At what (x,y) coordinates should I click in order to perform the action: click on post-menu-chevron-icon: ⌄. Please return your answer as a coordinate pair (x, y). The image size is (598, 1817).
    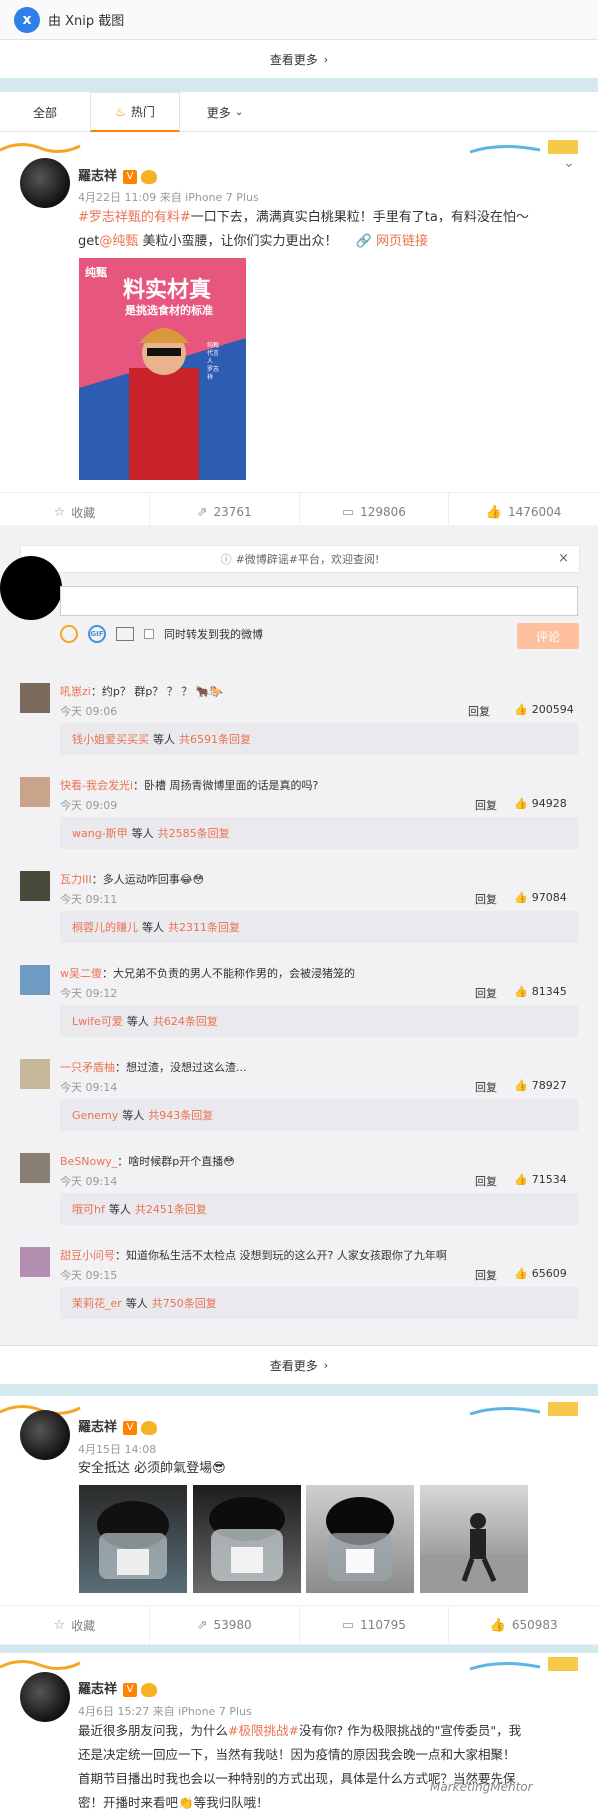
    Looking at the image, I should click on (569, 163).